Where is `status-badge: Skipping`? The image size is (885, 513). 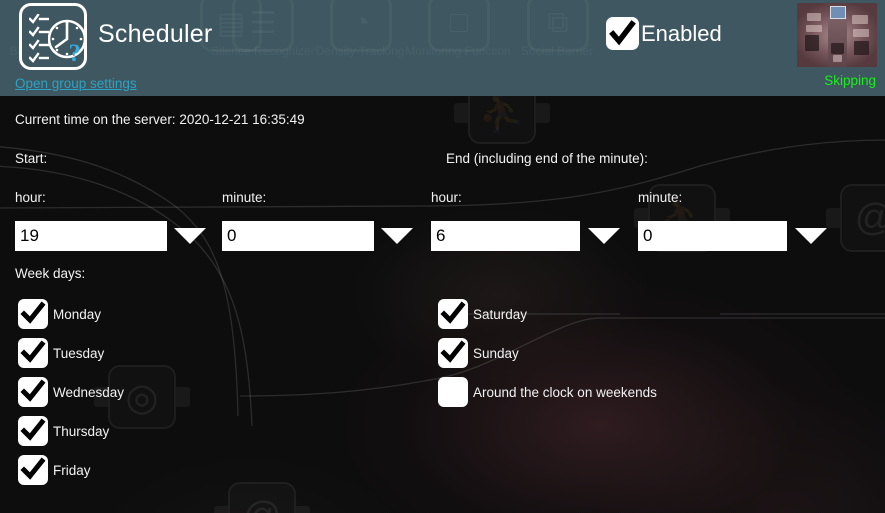
status-badge: Skipping is located at coordinates (850, 80).